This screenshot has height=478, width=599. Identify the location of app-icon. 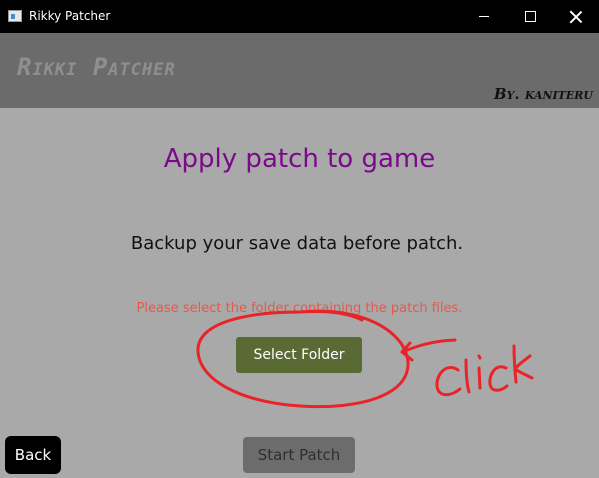
(15, 16).